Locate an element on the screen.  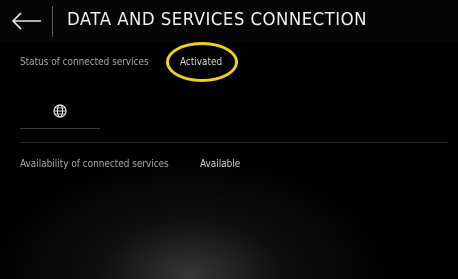
header-divider is located at coordinates (52, 21).